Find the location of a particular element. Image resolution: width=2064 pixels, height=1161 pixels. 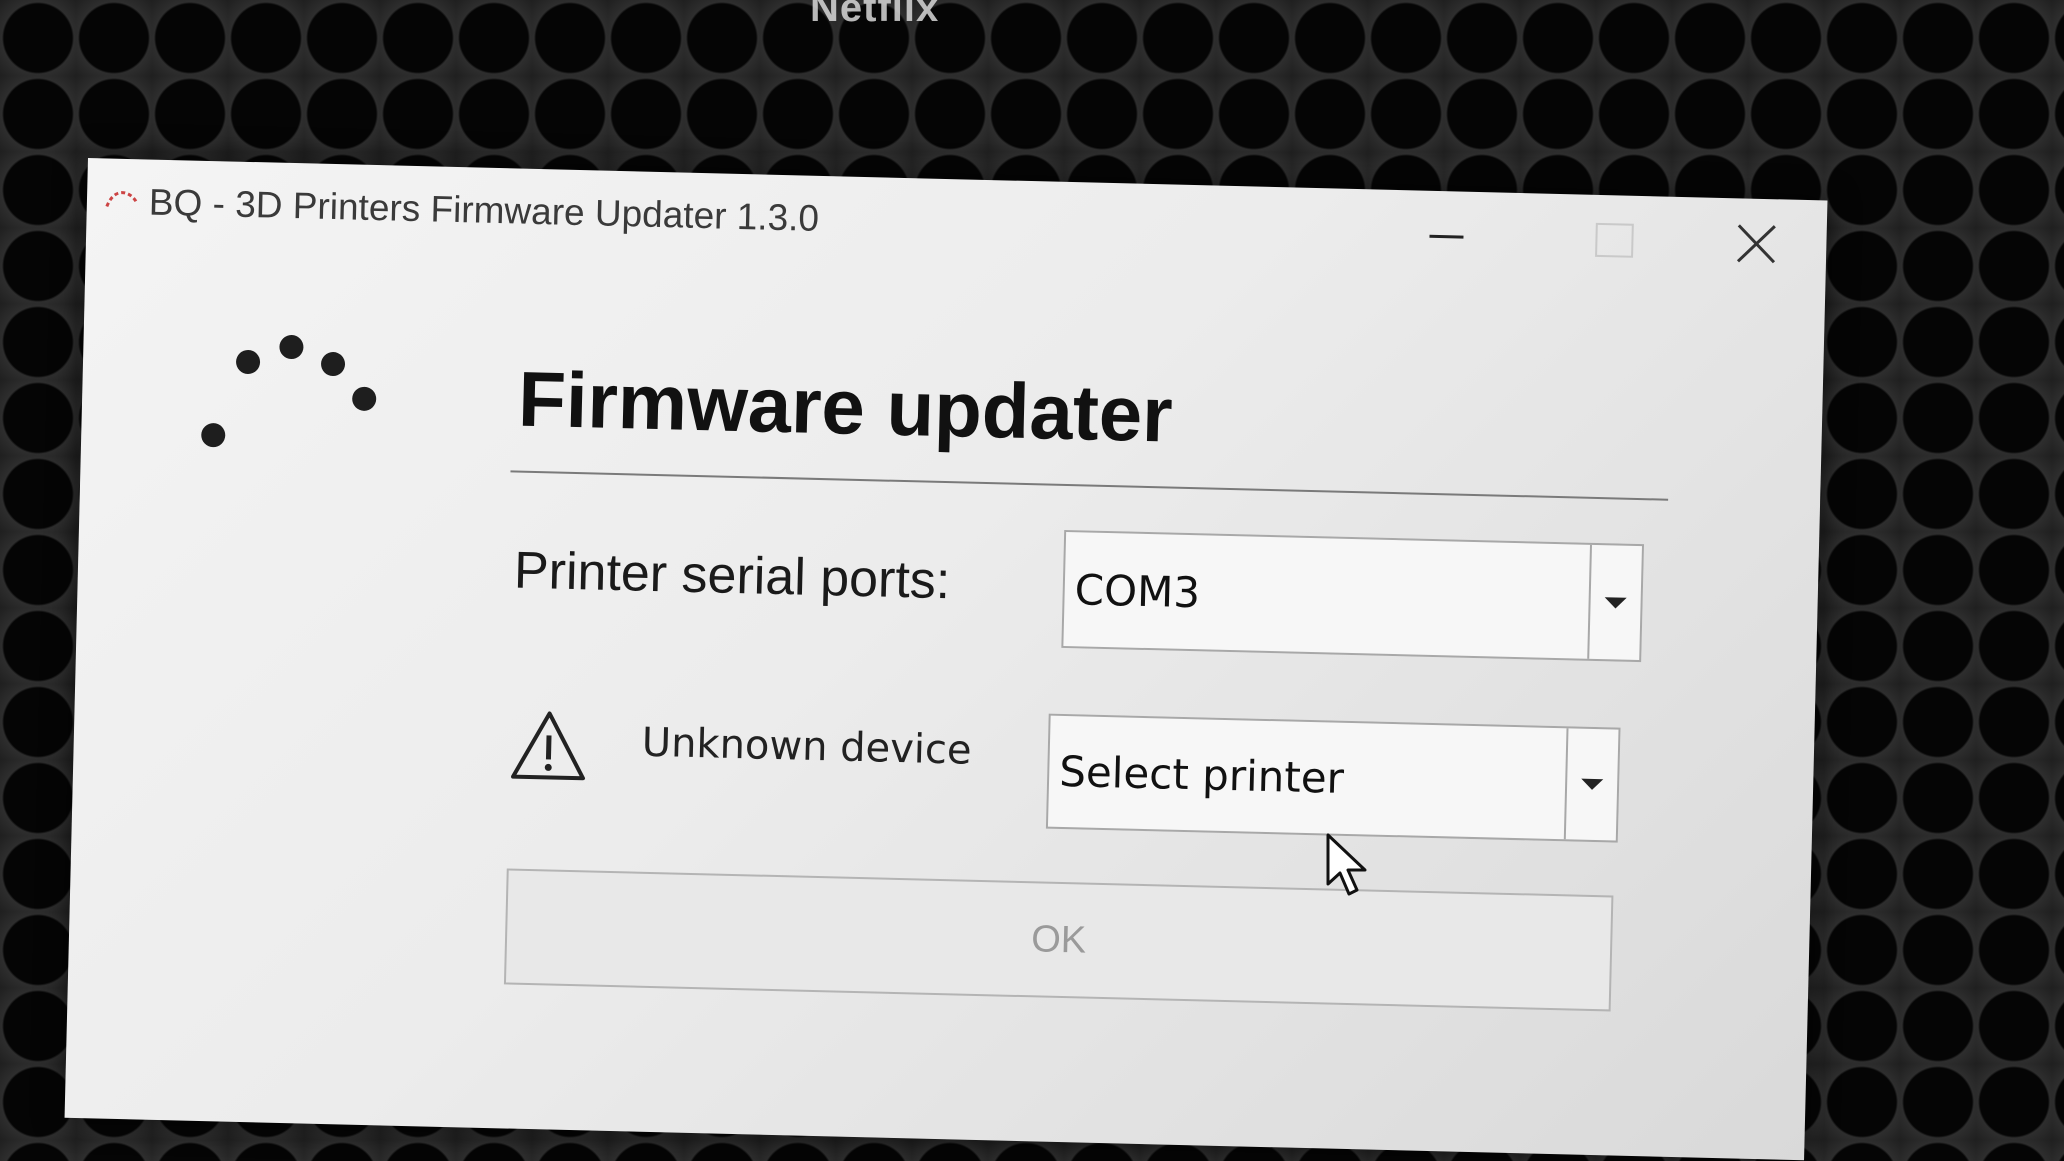

close-icon is located at coordinates (1756, 244).